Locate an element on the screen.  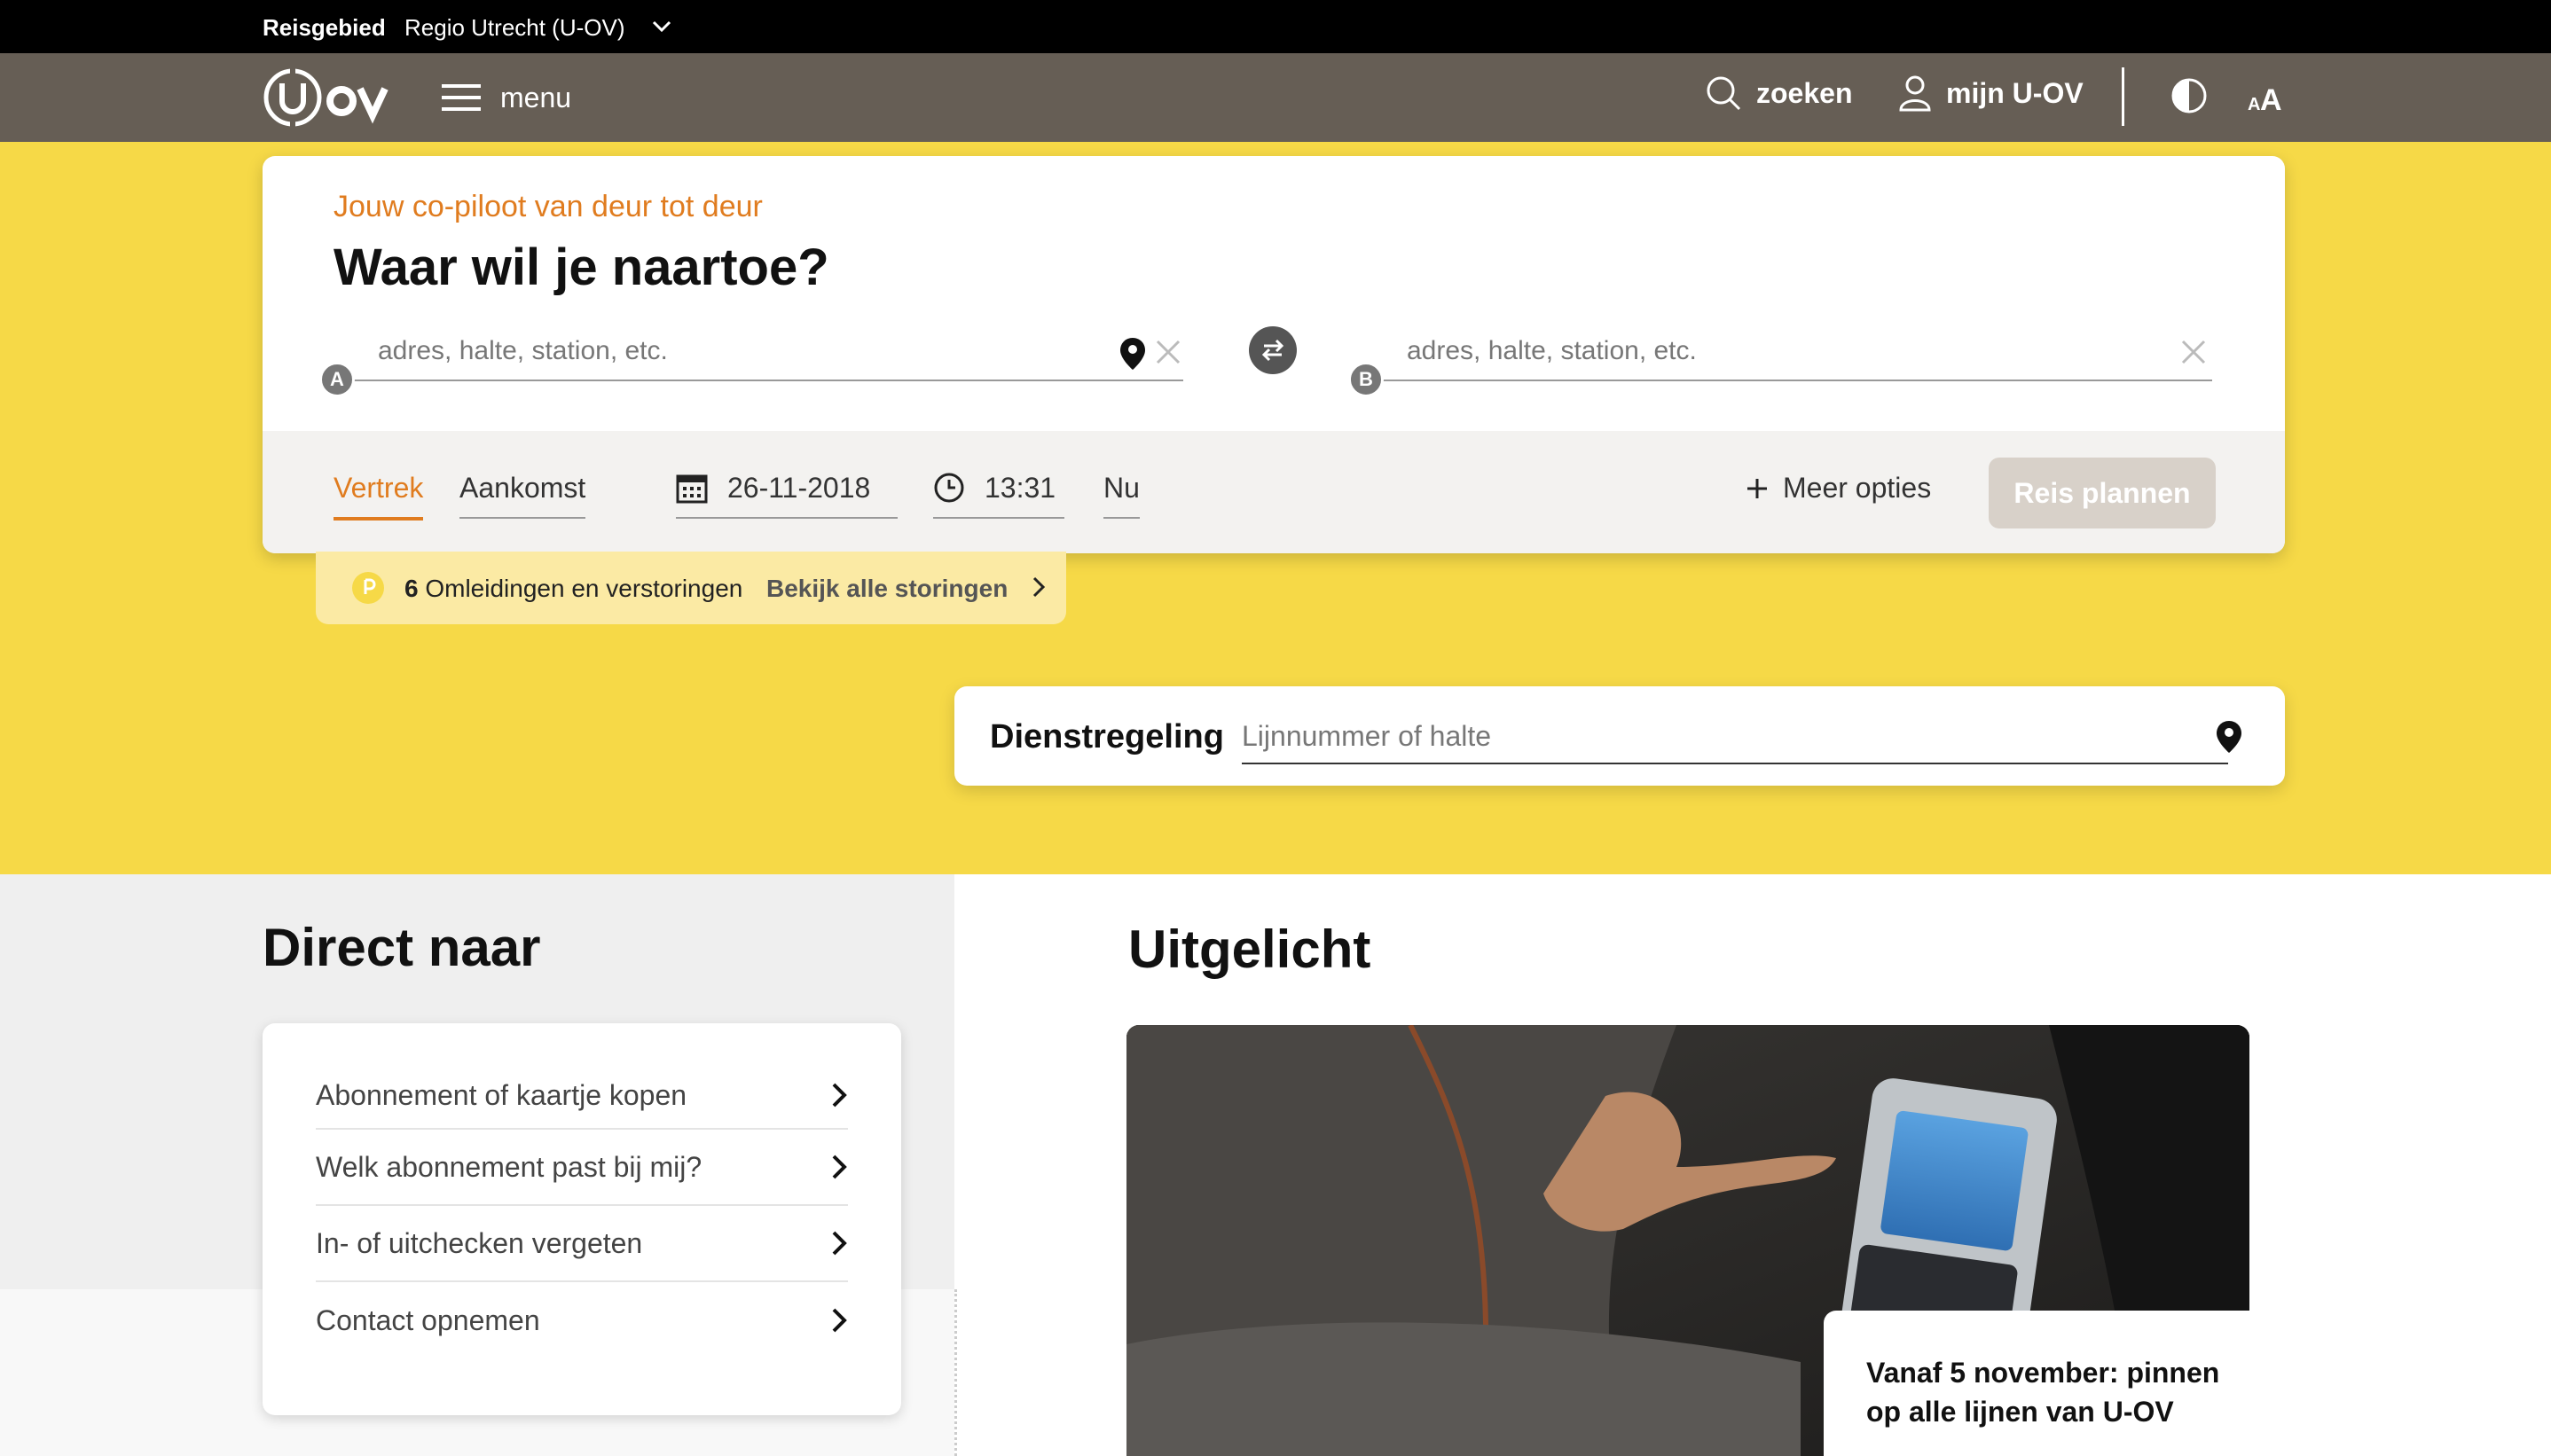
more-options-button: Meer opties is located at coordinates (1838, 494).